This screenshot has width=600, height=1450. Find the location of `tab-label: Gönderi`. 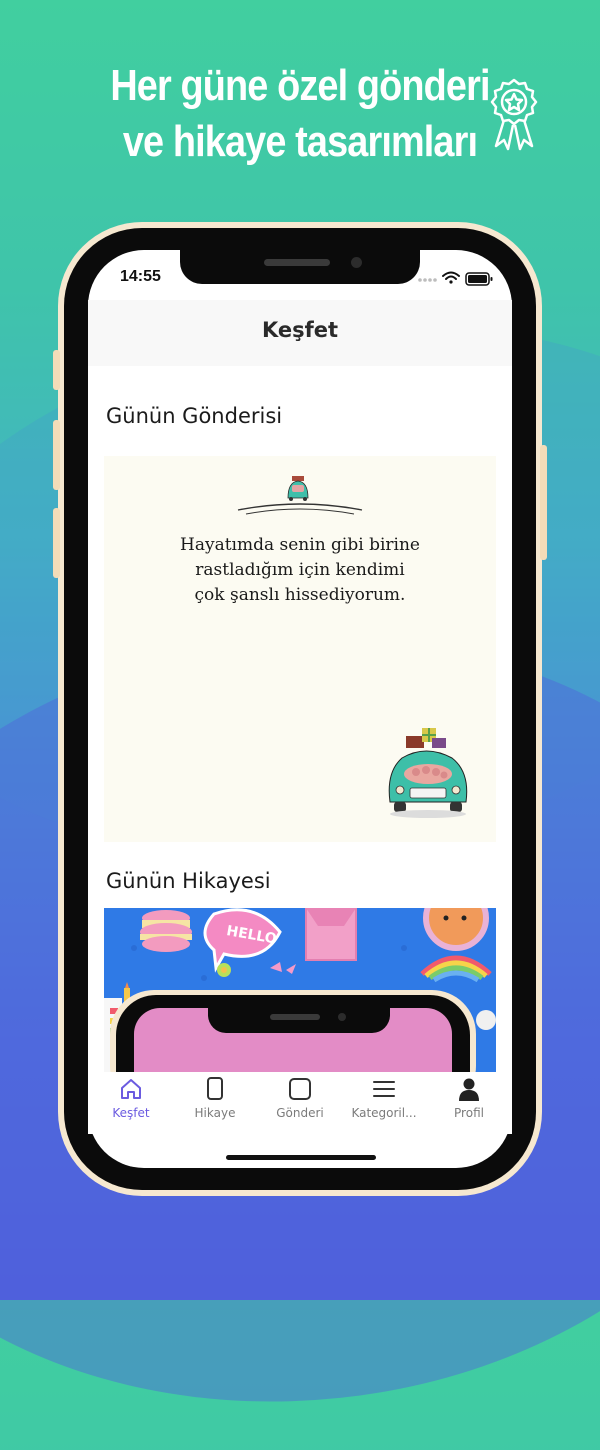

tab-label: Gönderi is located at coordinates (300, 1113).